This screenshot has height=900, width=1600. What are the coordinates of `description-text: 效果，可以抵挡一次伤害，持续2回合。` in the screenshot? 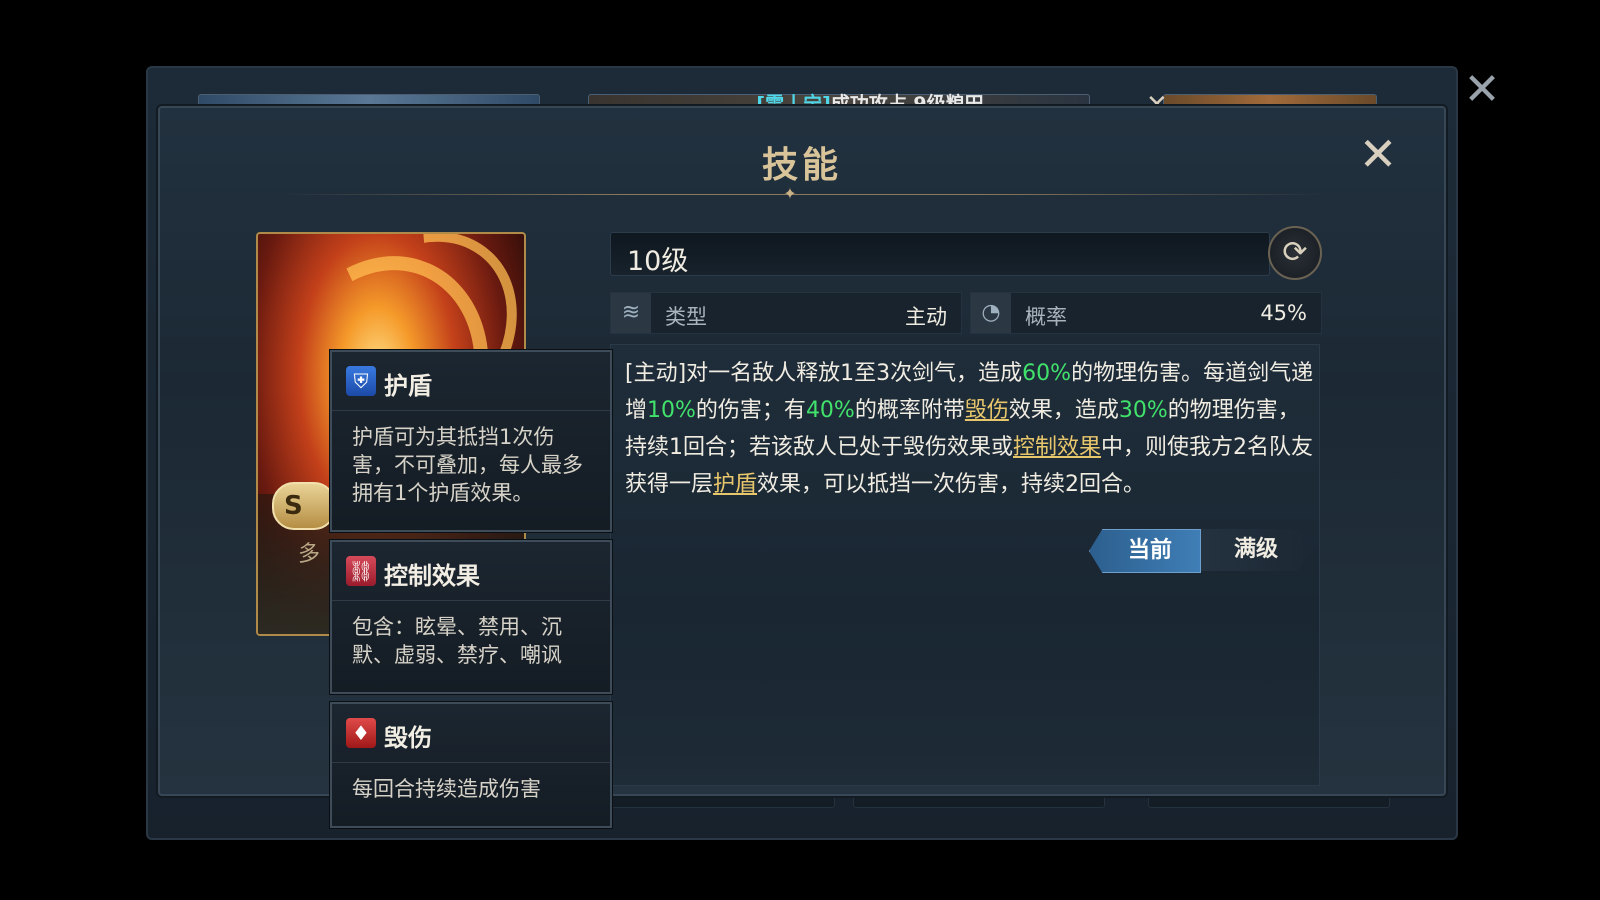 It's located at (951, 484).